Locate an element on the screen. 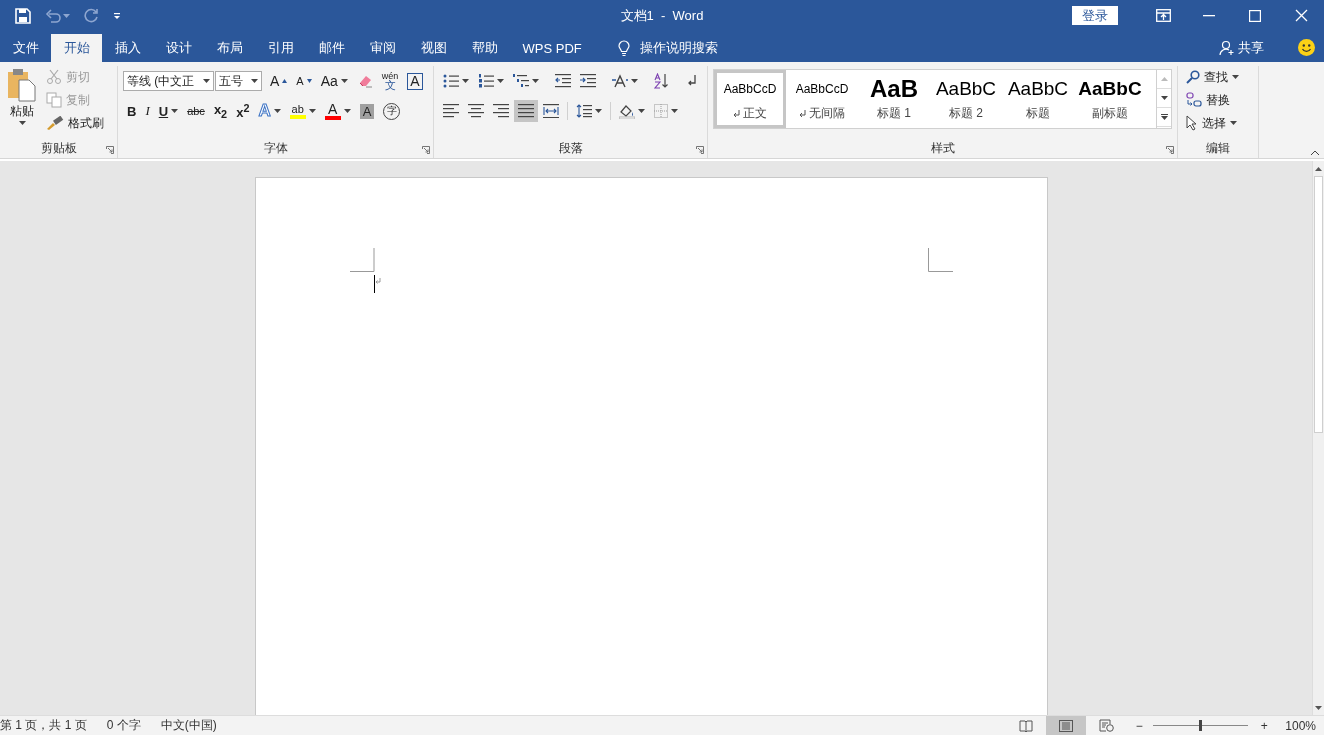 The image size is (1324, 735). page-count: 第 1 页，共 1 页 is located at coordinates (43, 725).